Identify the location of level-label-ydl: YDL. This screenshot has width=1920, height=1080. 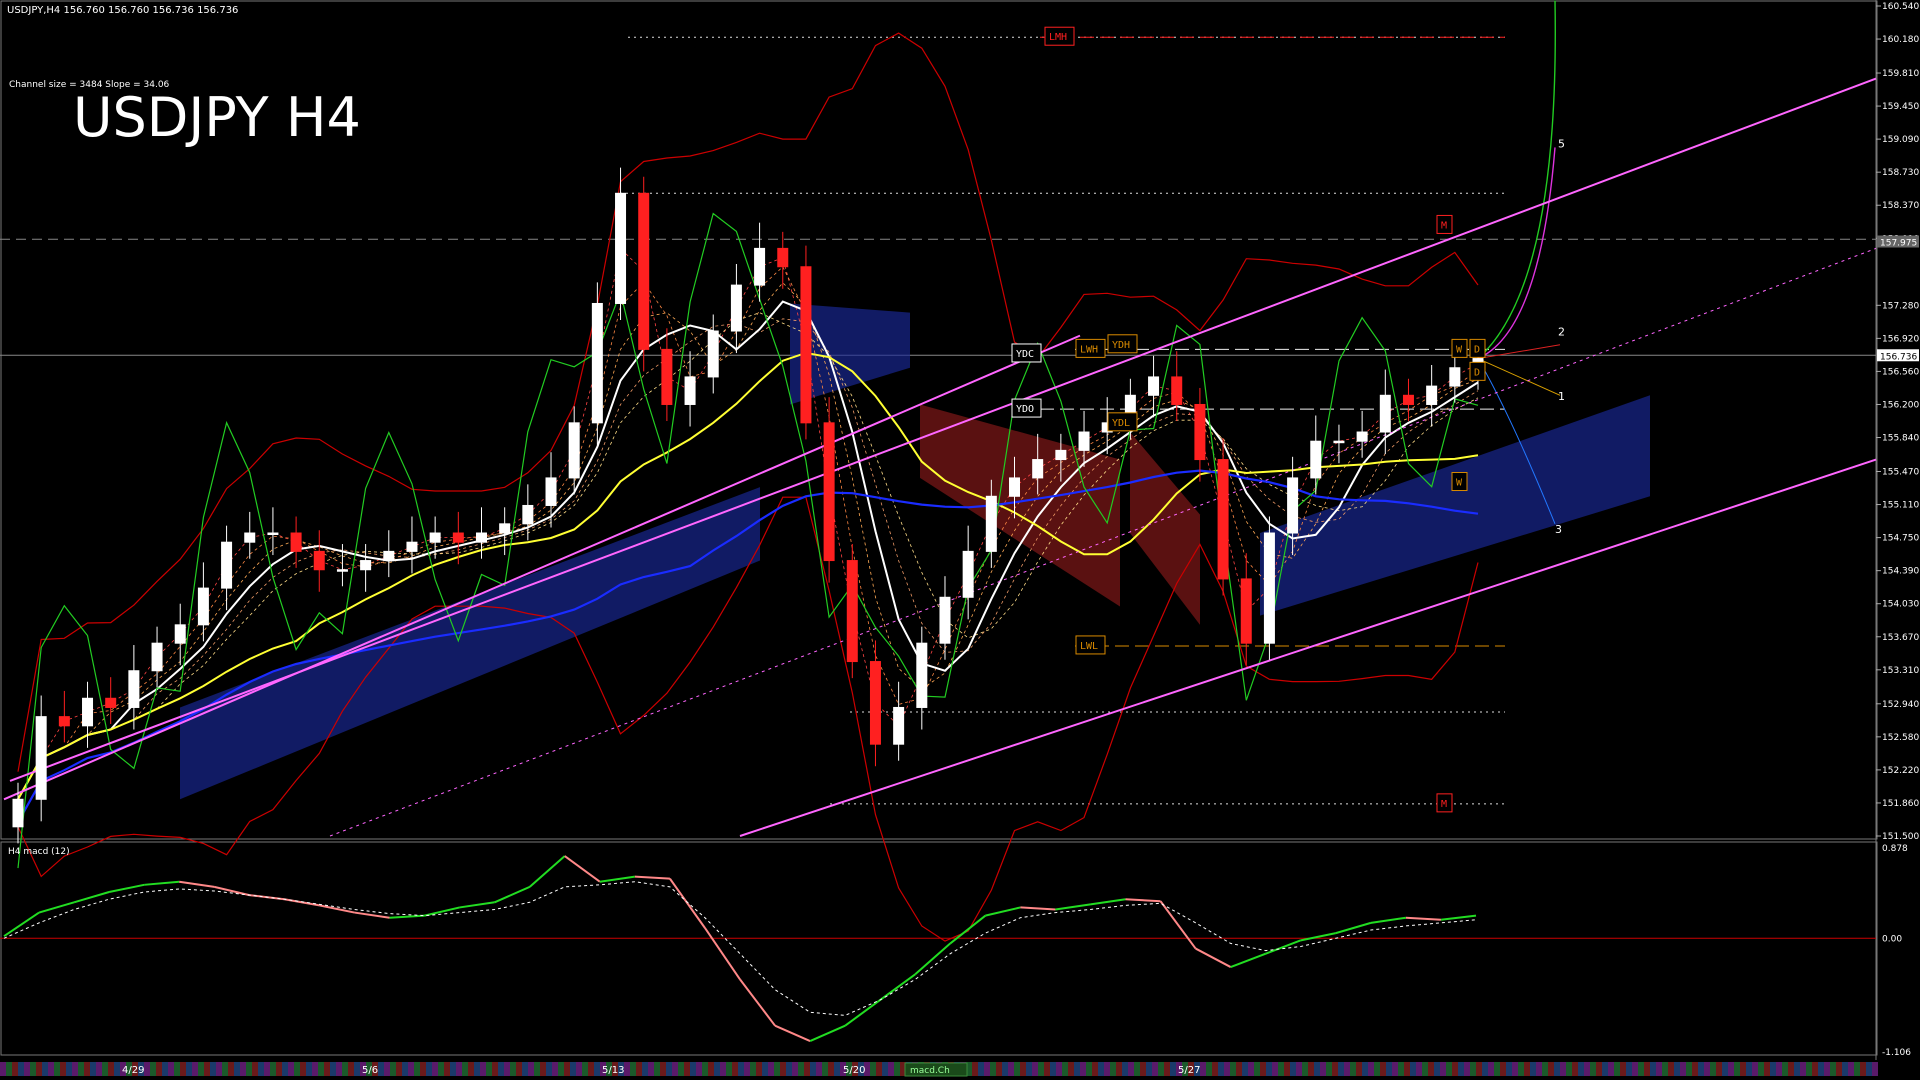
(1121, 423).